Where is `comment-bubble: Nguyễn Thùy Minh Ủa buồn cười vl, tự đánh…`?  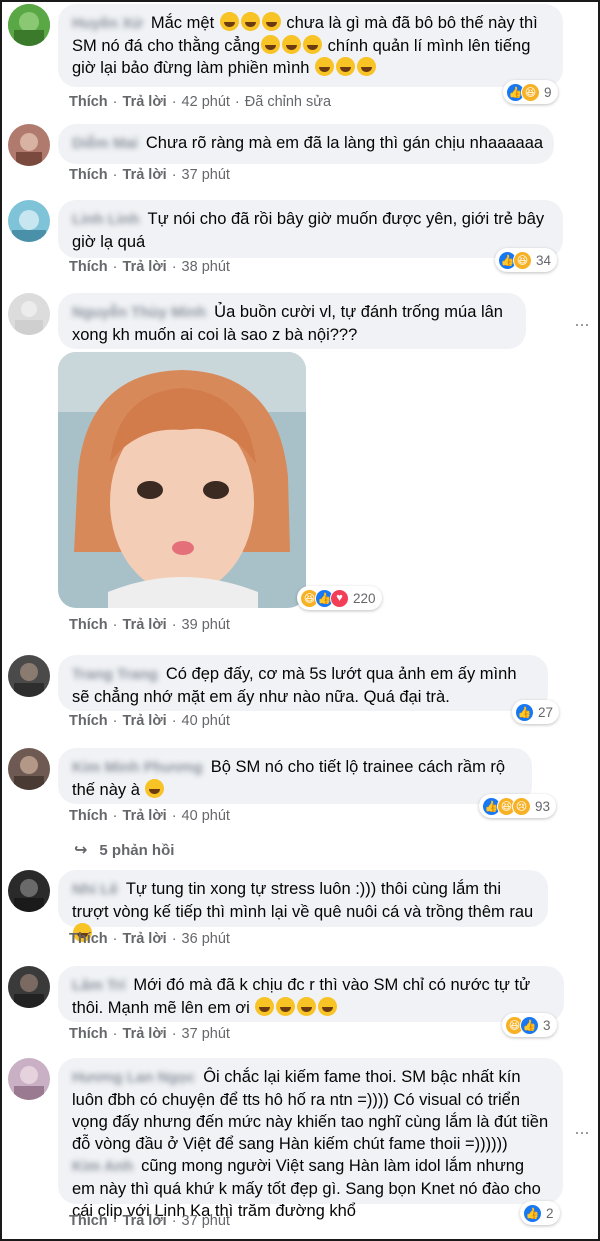 comment-bubble: Nguyễn Thùy Minh Ủa buồn cười vl, tự đánh… is located at coordinates (292, 321).